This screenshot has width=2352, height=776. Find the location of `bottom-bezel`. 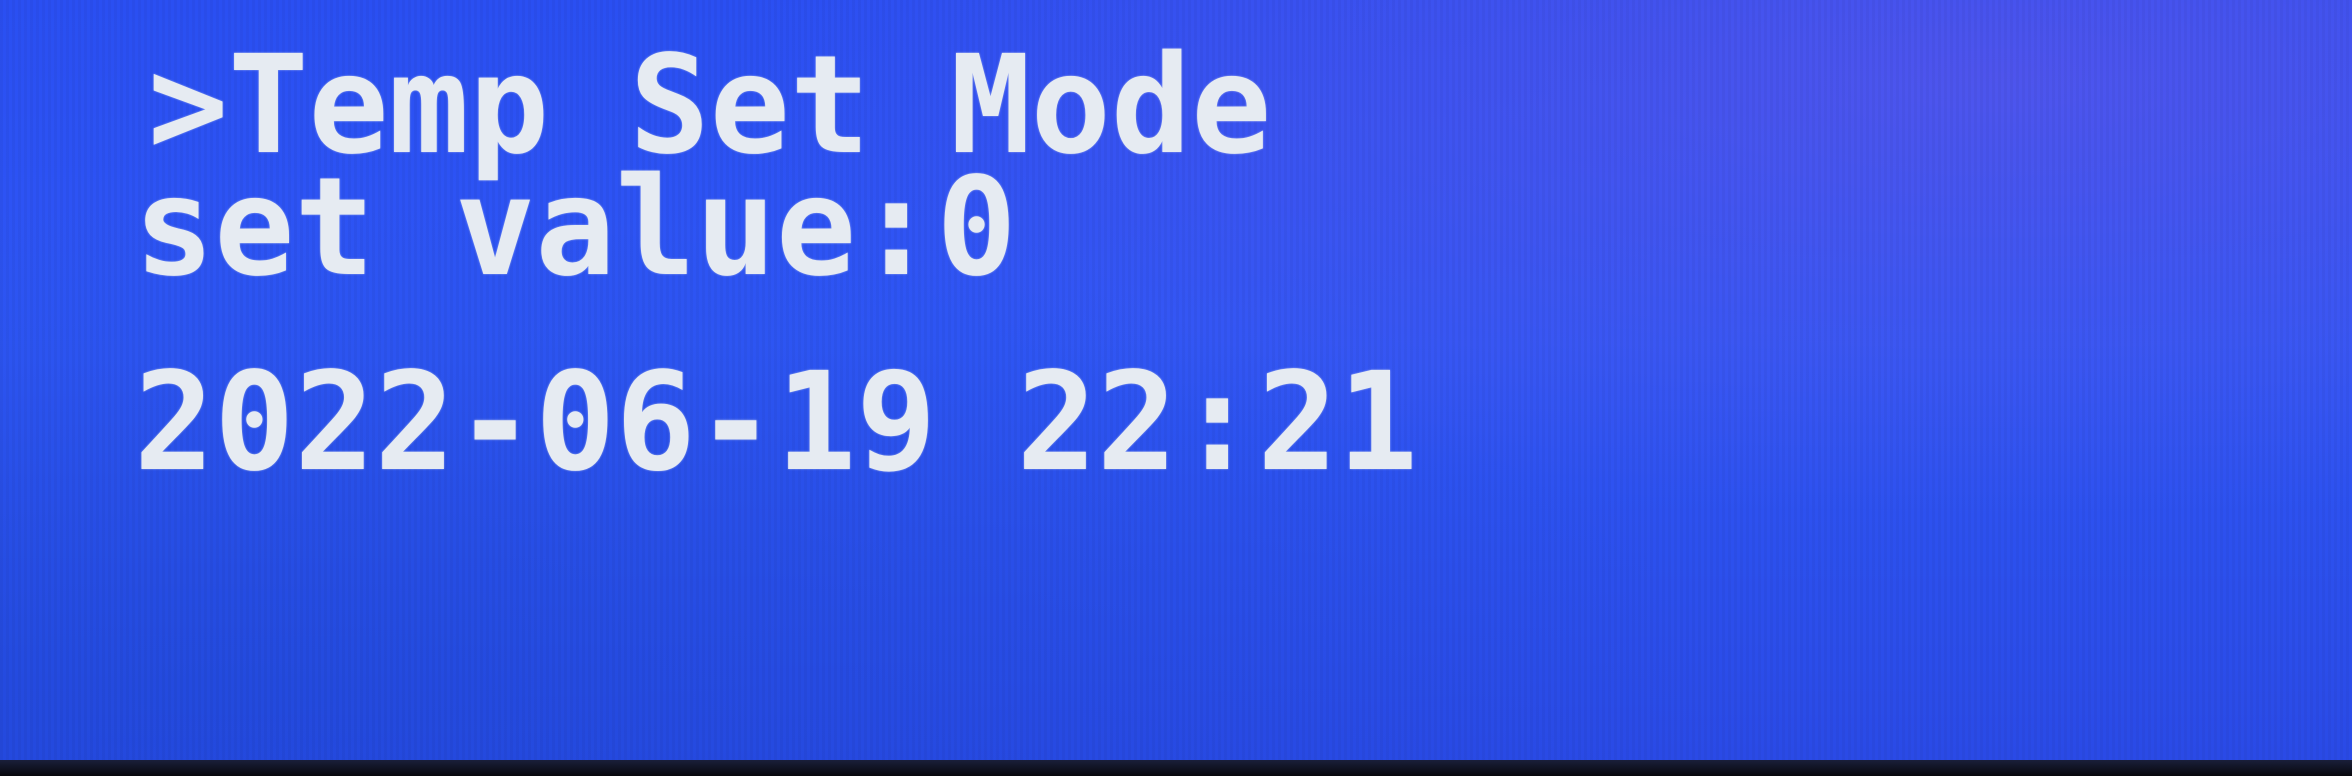

bottom-bezel is located at coordinates (1176, 768).